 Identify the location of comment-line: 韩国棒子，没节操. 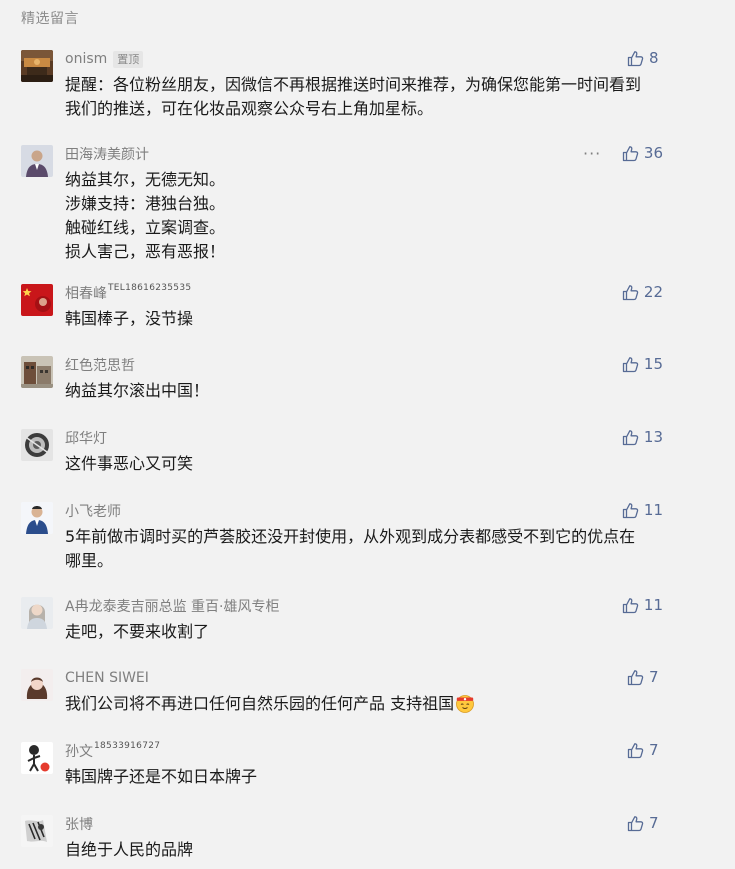
(129, 318).